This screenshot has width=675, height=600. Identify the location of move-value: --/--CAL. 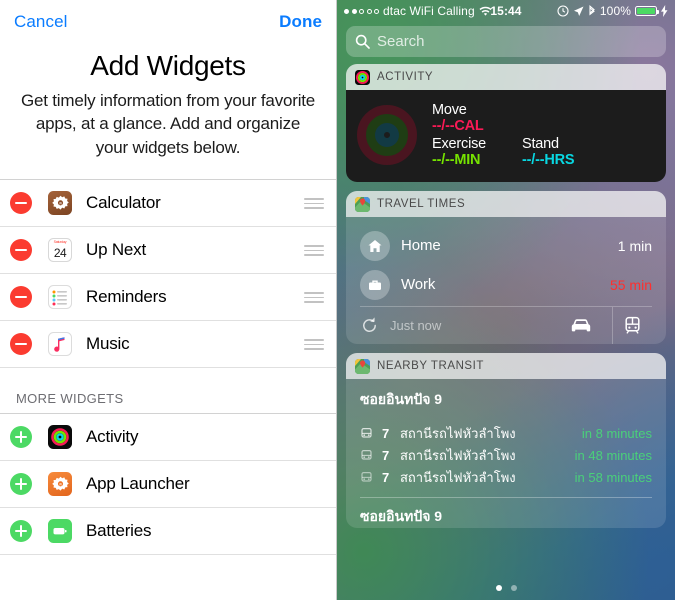
(458, 126).